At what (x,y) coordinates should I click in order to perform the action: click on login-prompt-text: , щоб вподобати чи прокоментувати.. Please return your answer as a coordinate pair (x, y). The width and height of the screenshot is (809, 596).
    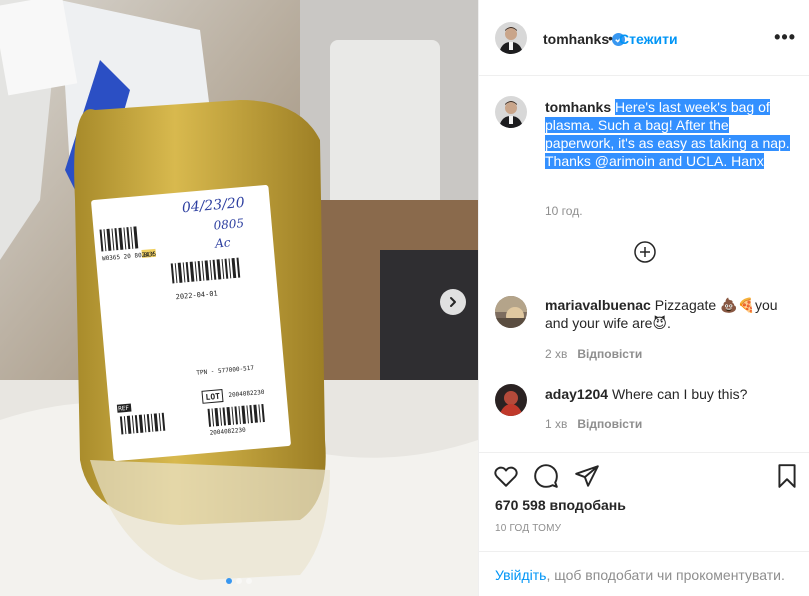
    Looking at the image, I should click on (665, 575).